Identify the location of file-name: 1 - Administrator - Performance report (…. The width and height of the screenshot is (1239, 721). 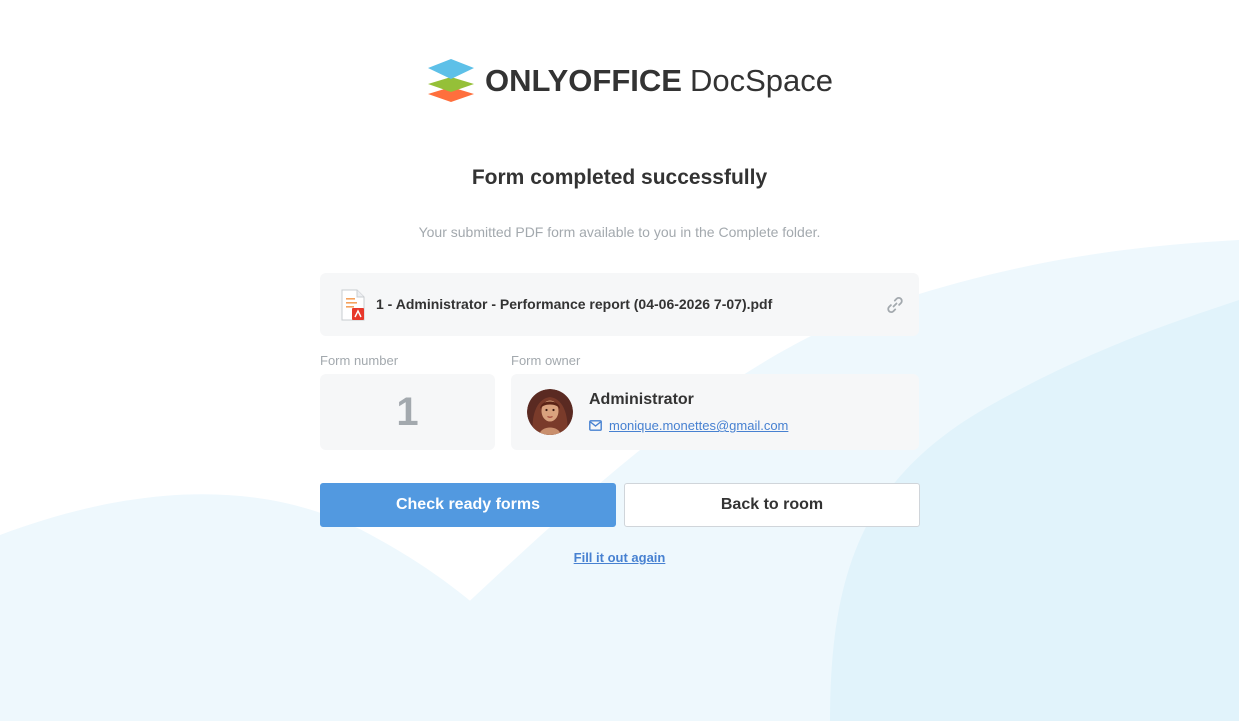
(574, 304).